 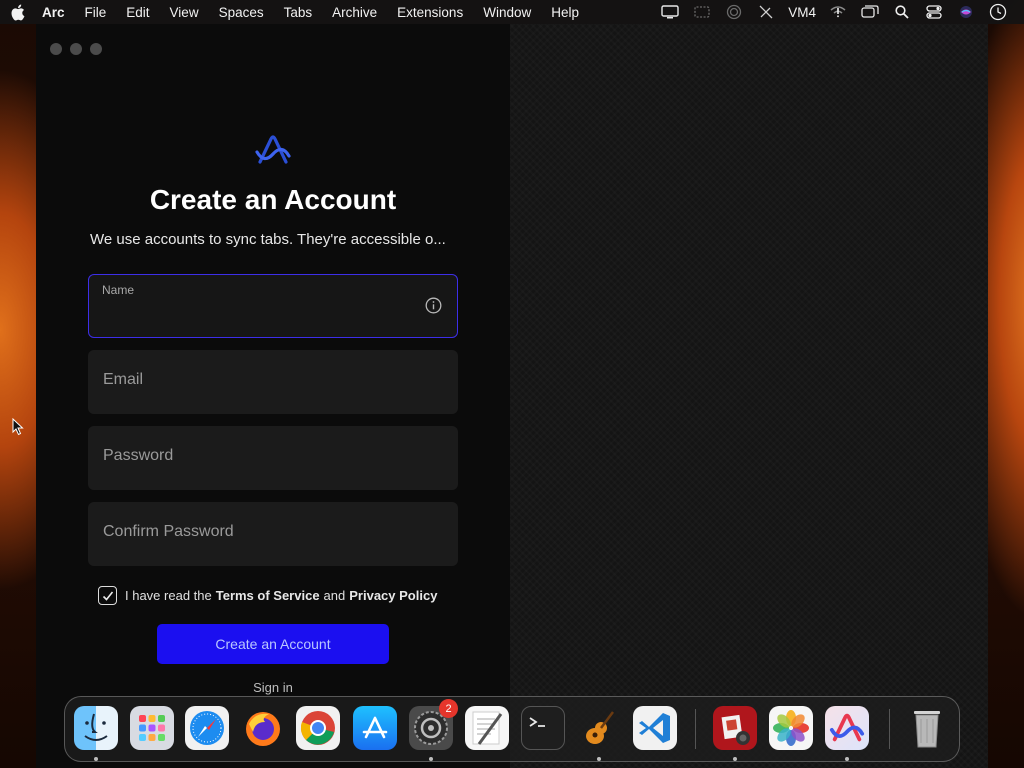 I want to click on terminal-icon, so click(x=543, y=728).